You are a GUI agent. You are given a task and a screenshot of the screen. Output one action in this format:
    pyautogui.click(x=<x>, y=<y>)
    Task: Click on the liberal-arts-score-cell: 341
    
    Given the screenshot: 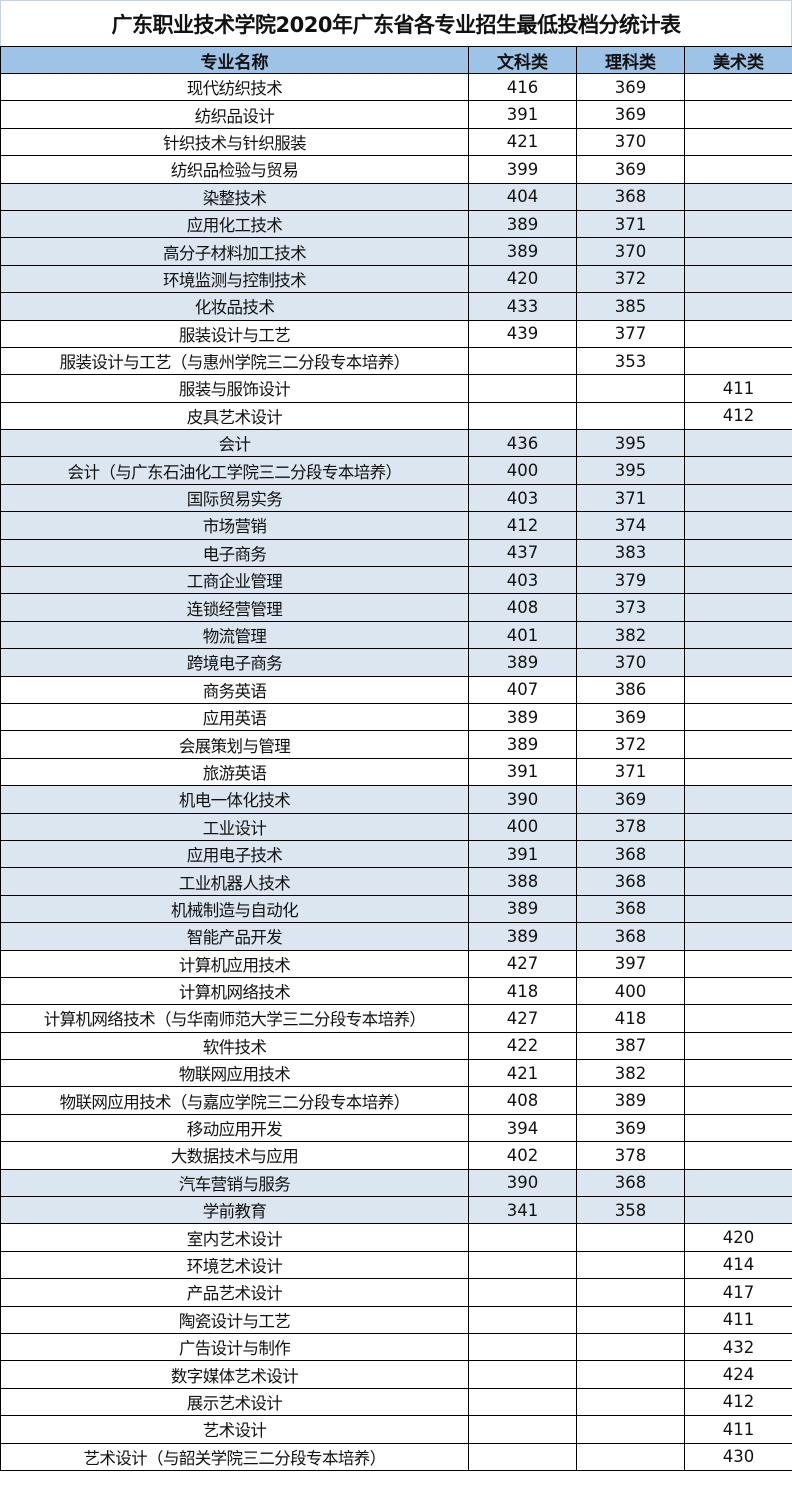 What is the action you would take?
    pyautogui.click(x=522, y=1210)
    